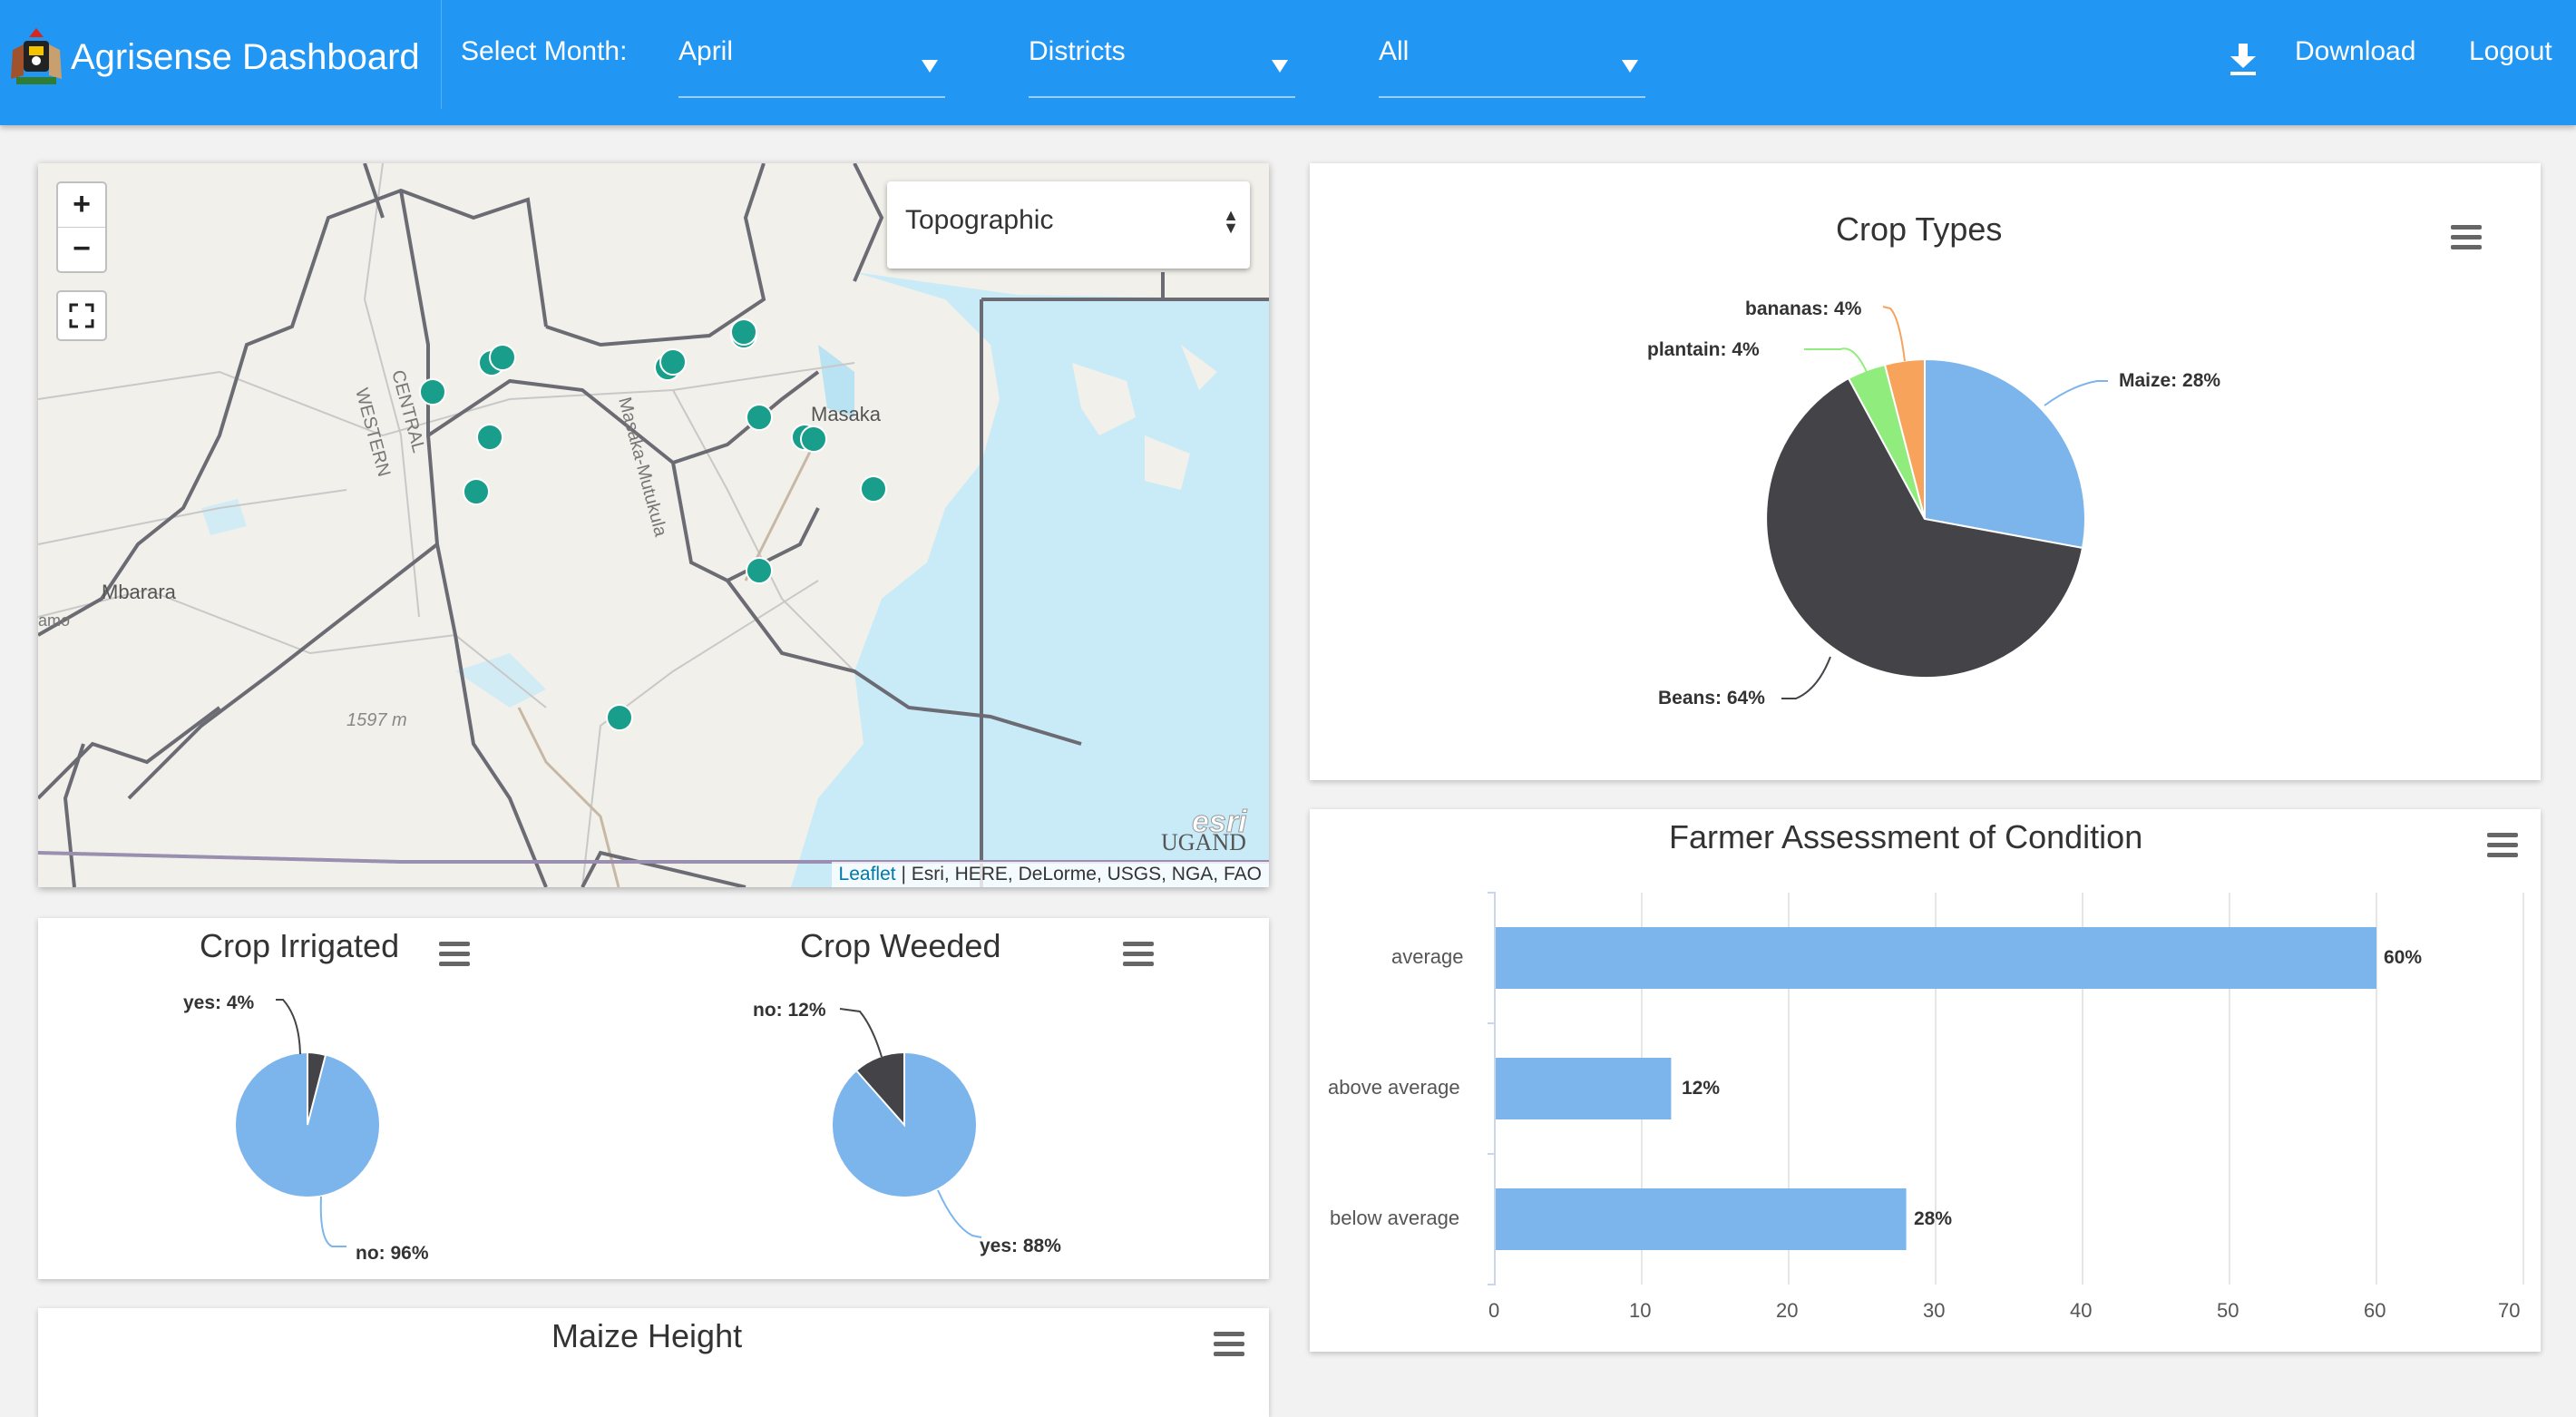 This screenshot has width=2576, height=1417. I want to click on fullscreen-icon, so click(81, 315).